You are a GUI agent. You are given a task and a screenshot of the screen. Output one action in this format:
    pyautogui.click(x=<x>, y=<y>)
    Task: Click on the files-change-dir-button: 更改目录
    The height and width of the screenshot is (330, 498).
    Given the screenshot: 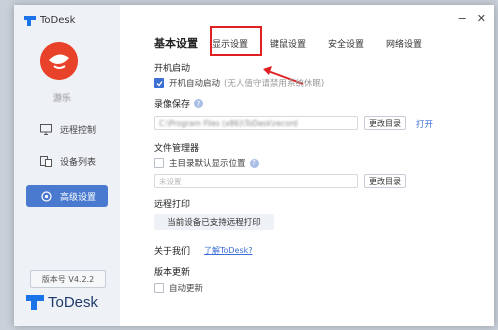 What is the action you would take?
    pyautogui.click(x=385, y=181)
    